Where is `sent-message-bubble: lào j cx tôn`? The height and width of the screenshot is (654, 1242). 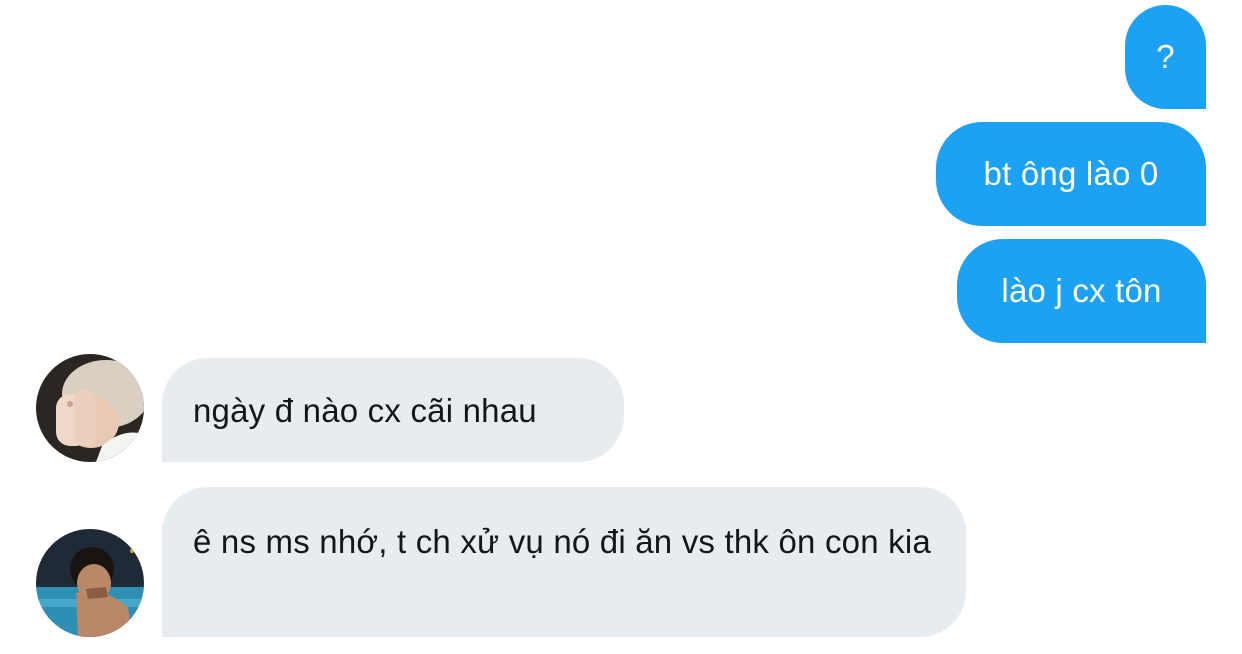 sent-message-bubble: lào j cx tôn is located at coordinates (1081, 291).